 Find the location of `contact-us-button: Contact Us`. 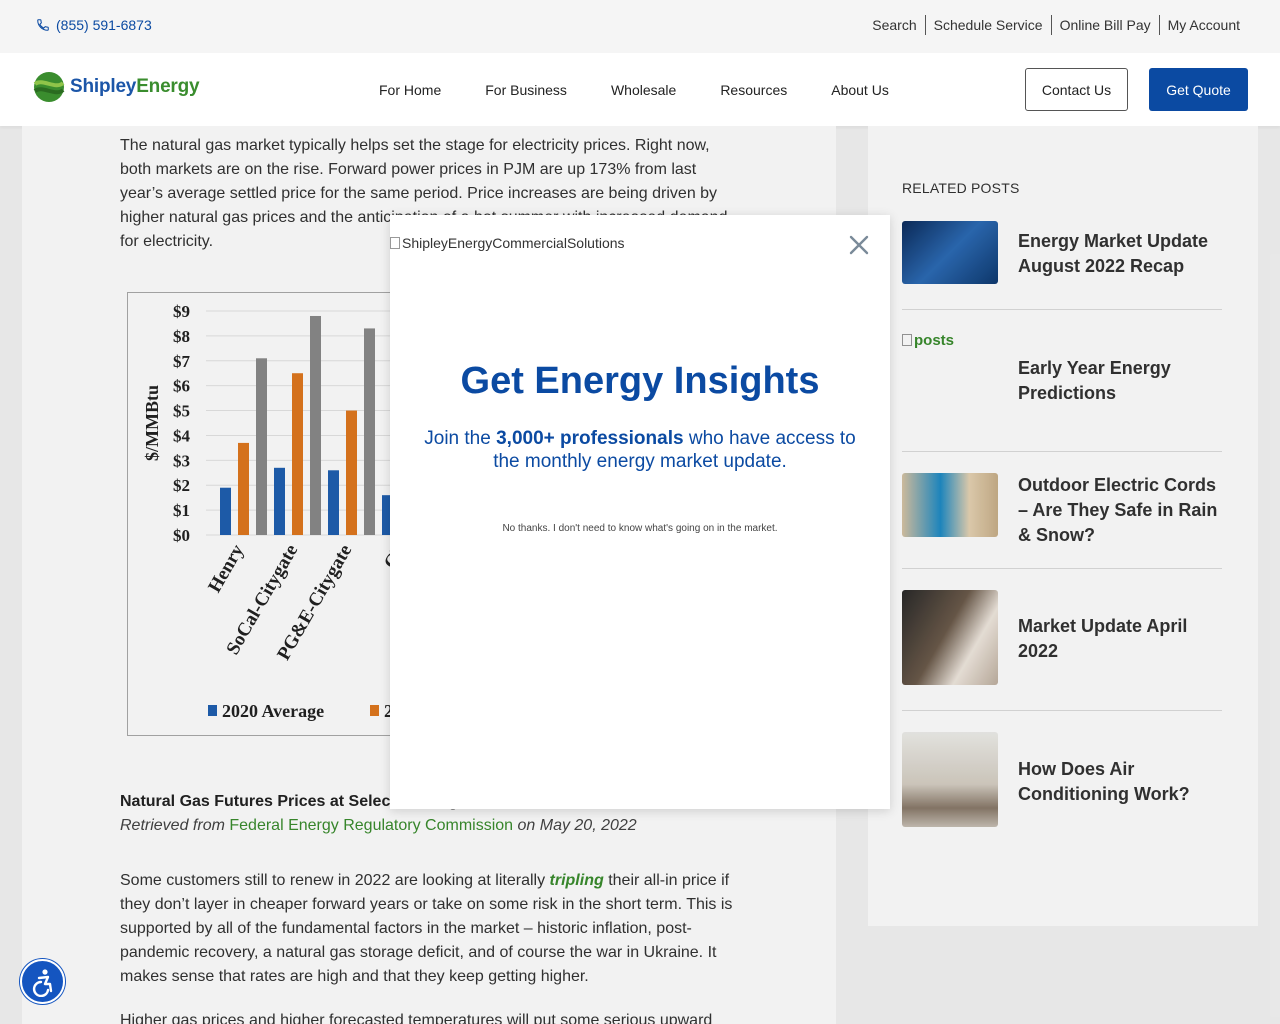

contact-us-button: Contact Us is located at coordinates (1076, 89).